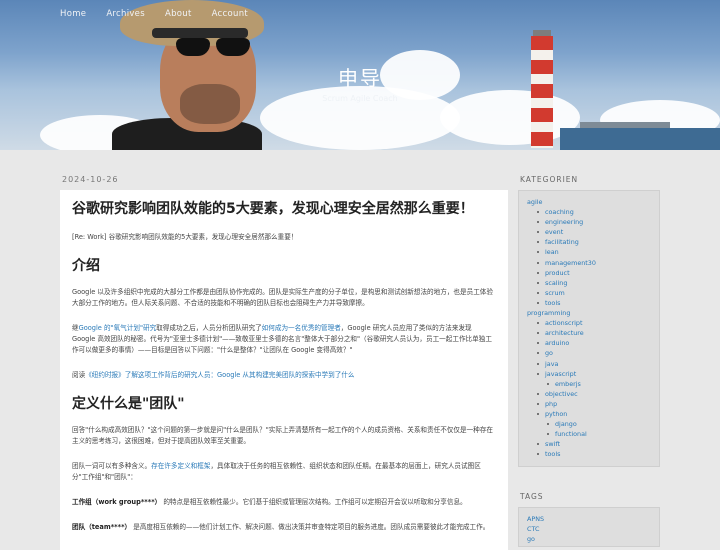  Describe the element at coordinates (593, 242) in the screenshot. I see `category-item: facilitating` at that location.